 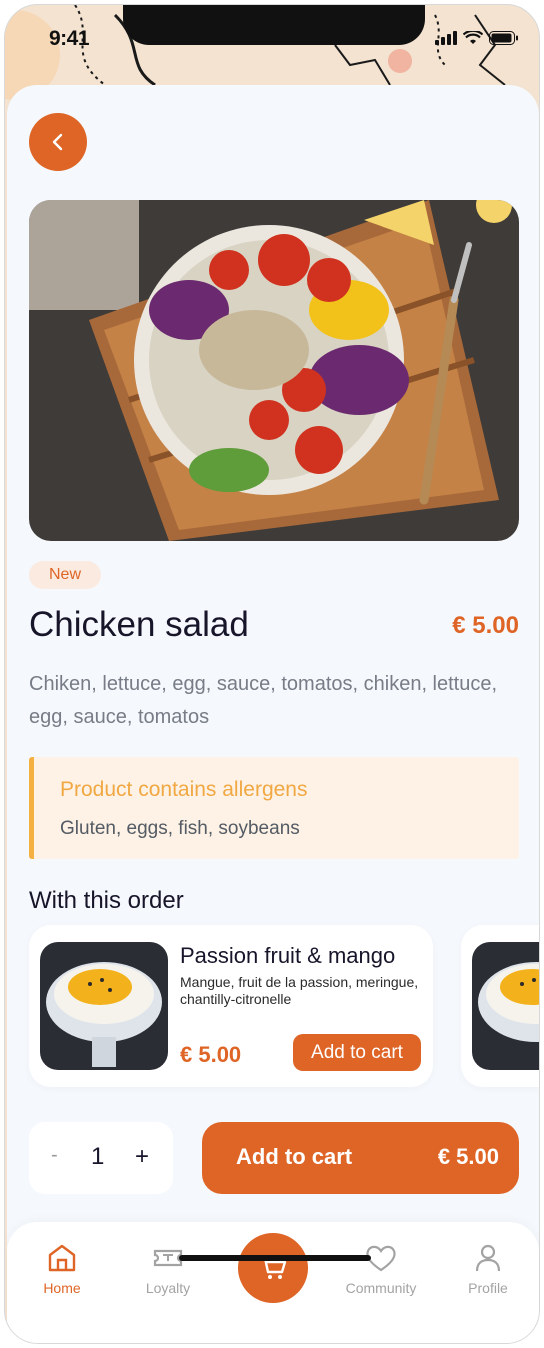 I want to click on back-button, so click(x=58, y=142).